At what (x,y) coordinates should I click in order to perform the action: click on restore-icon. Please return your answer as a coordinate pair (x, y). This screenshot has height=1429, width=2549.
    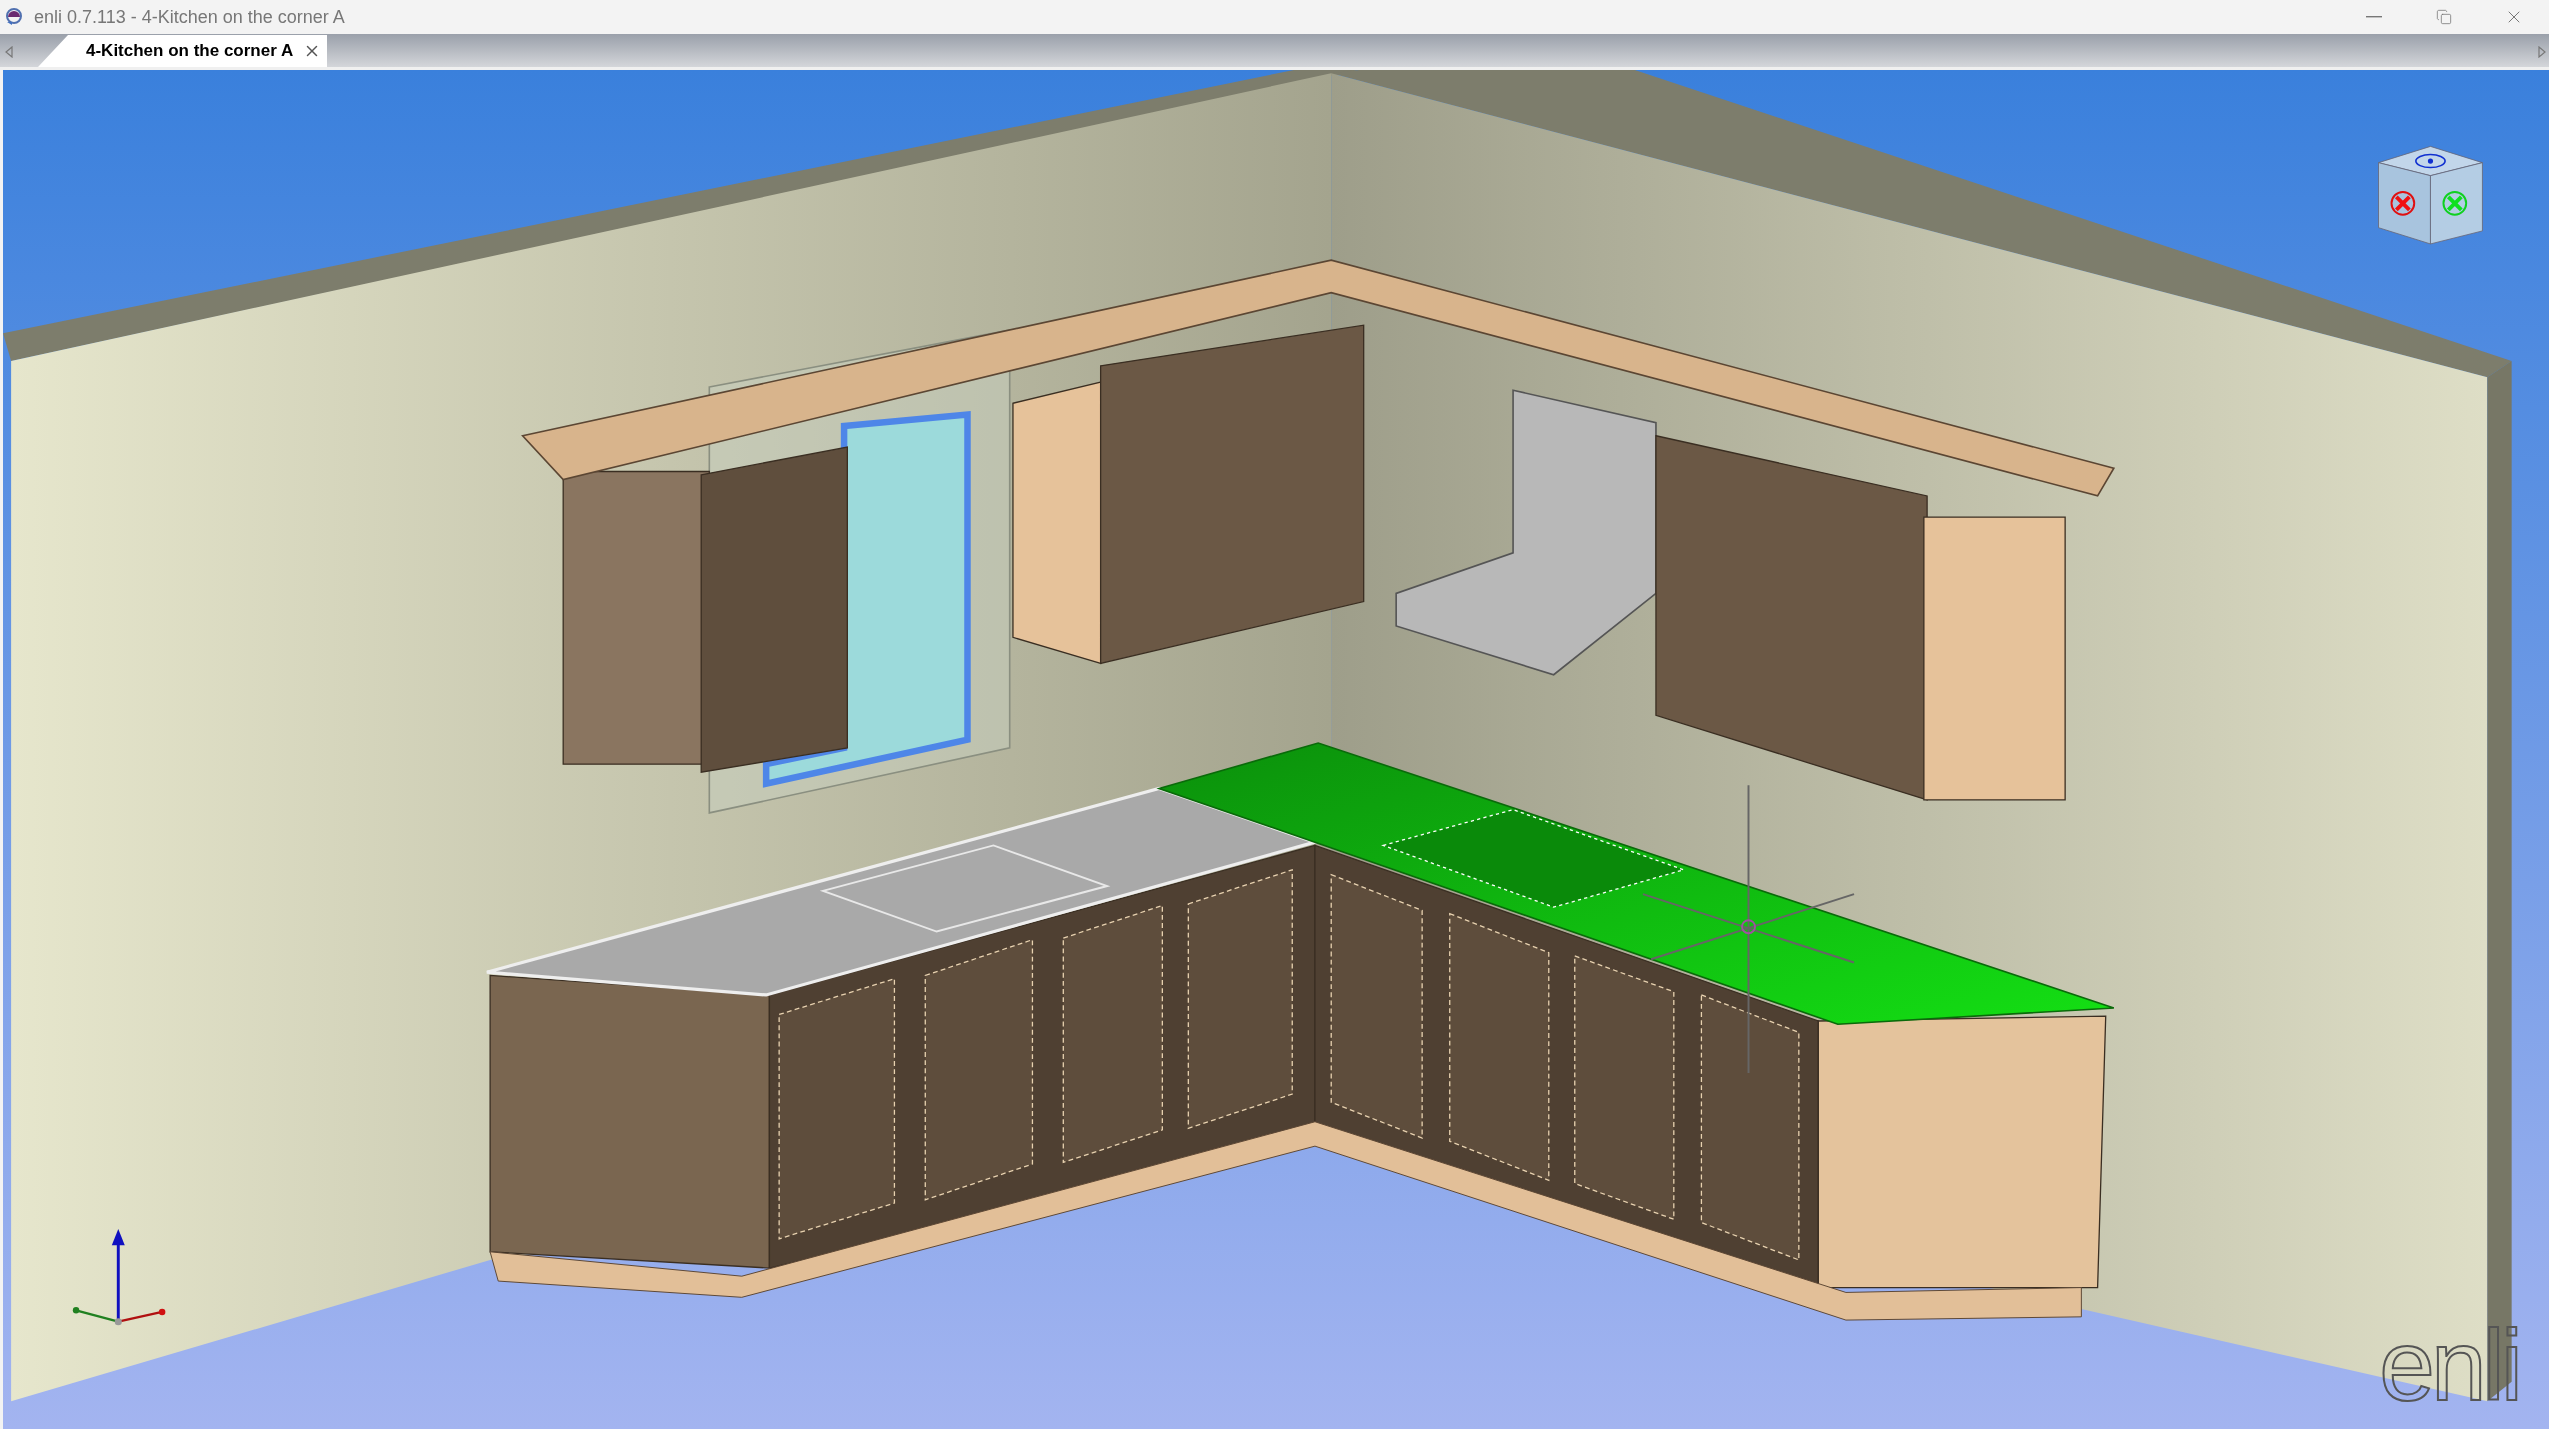
    Looking at the image, I should click on (2444, 17).